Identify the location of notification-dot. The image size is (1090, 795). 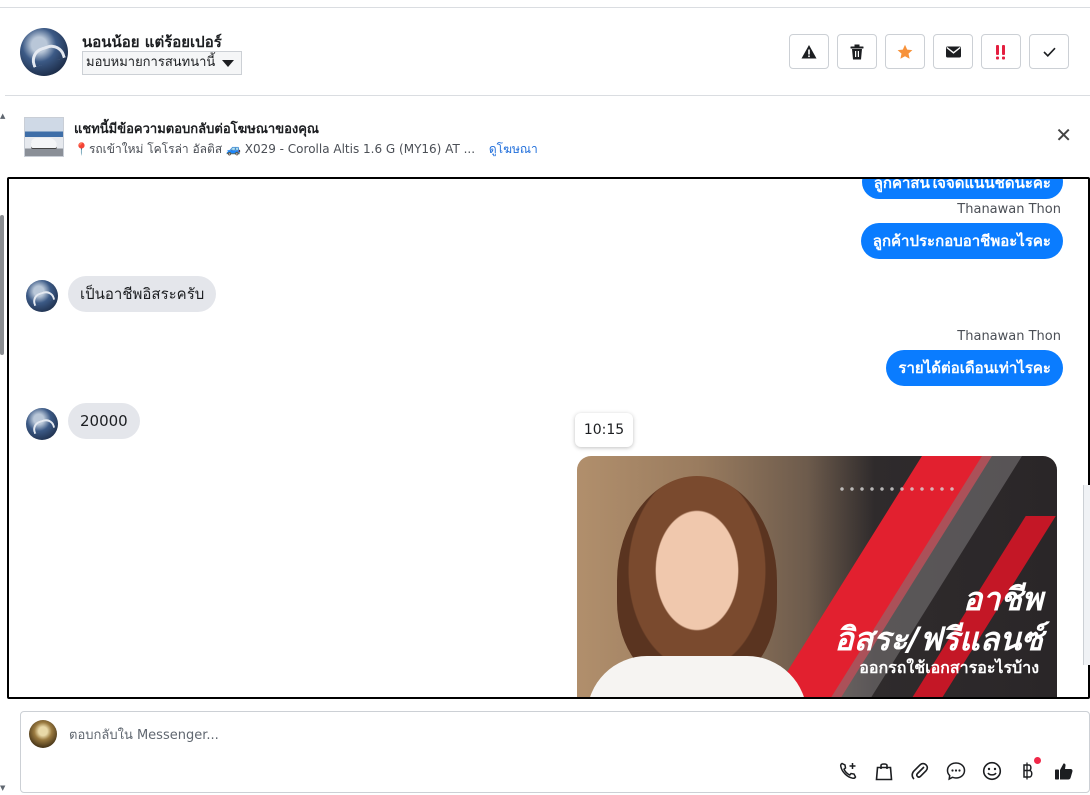
(1037, 760).